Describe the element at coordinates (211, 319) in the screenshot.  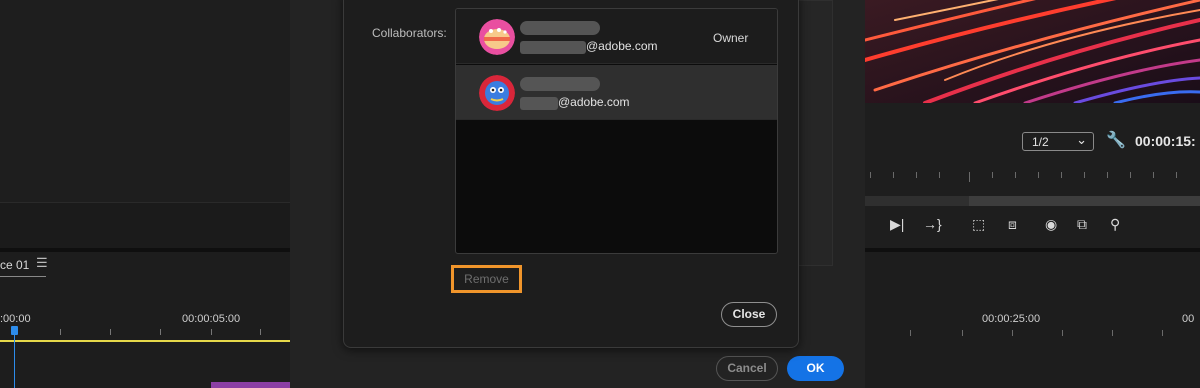
I see `timeline-timecode: 00:00:05:00` at that location.